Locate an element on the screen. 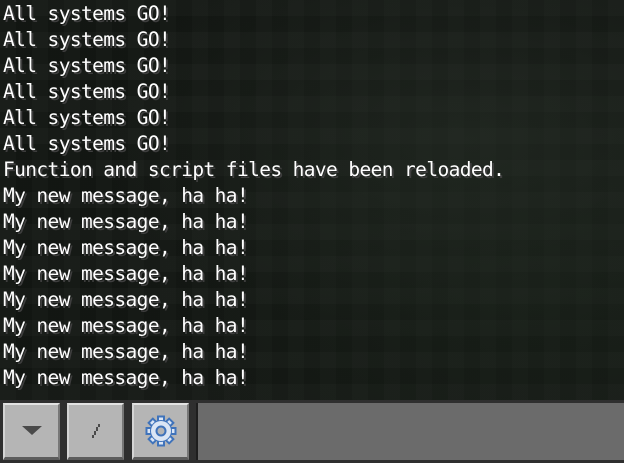  gear-icon is located at coordinates (160, 431).